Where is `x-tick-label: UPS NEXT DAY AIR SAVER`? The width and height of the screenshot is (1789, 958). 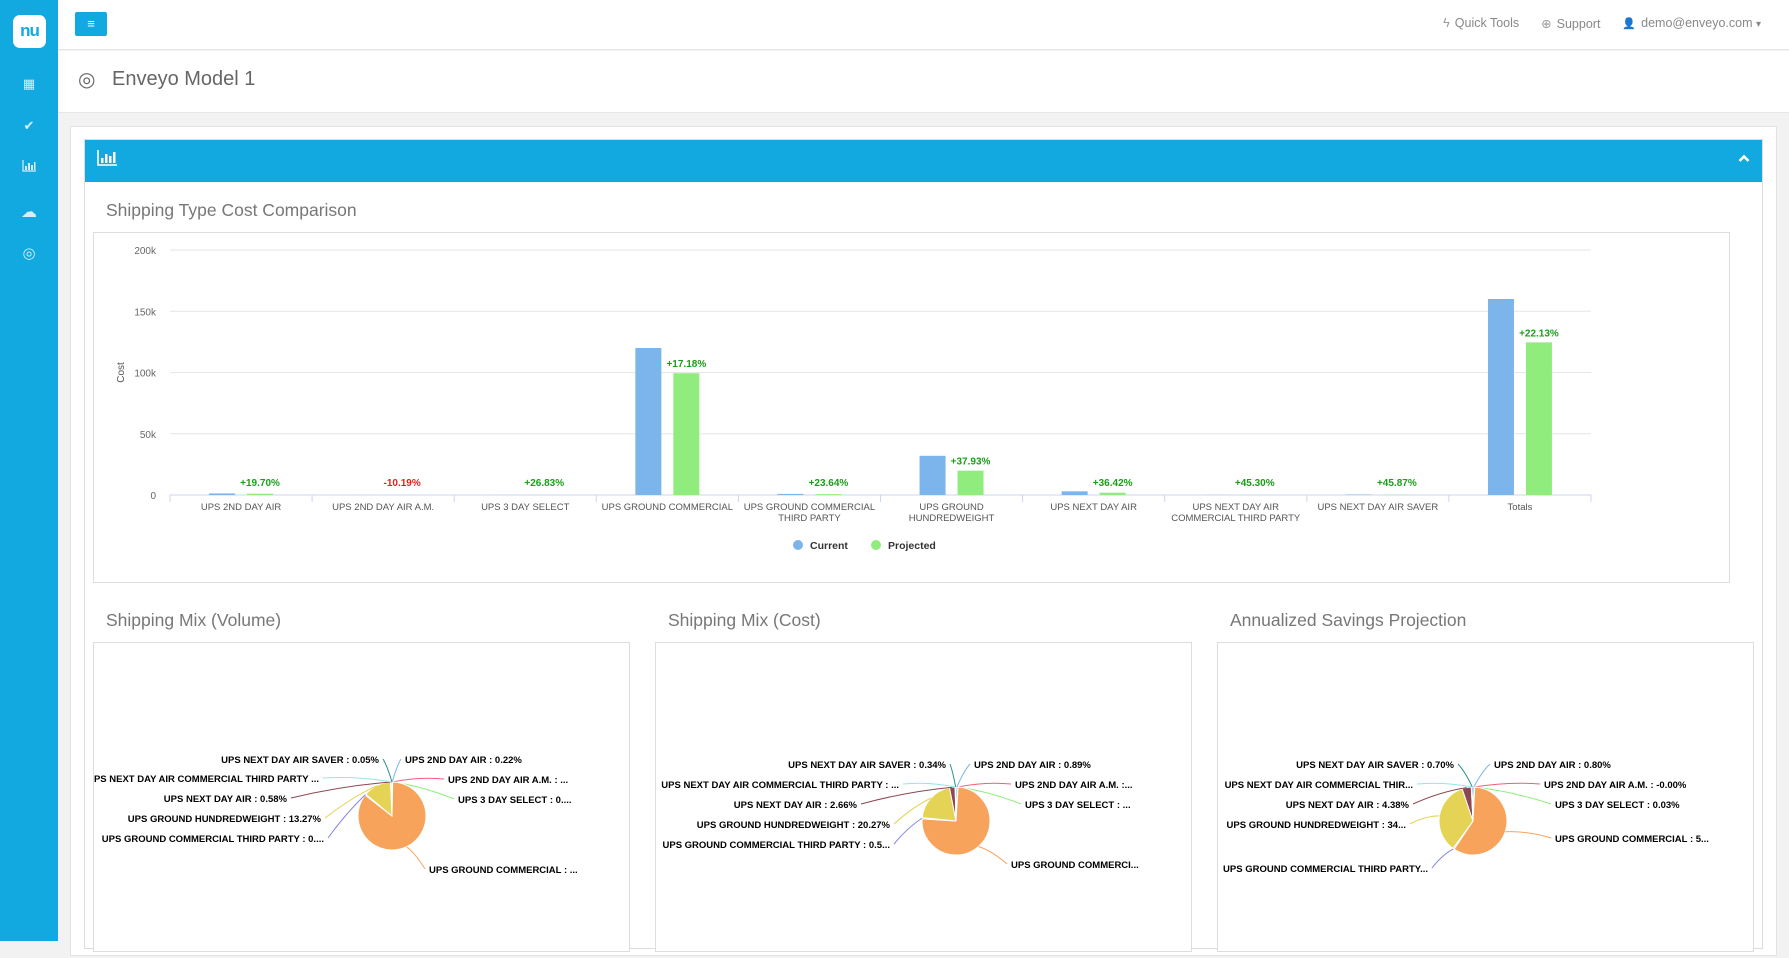
x-tick-label: UPS NEXT DAY AIR SAVER is located at coordinates (1377, 507).